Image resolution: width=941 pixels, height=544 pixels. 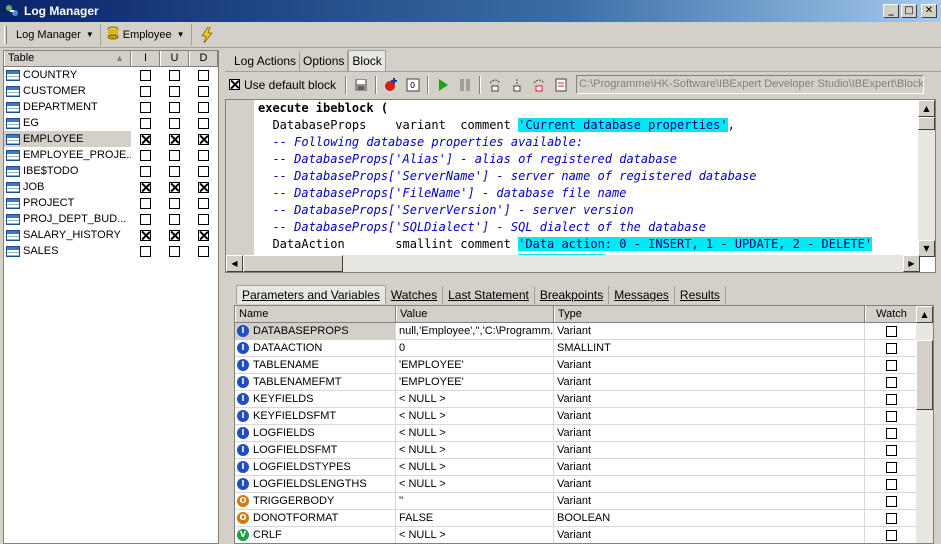 What do you see at coordinates (517, 85) in the screenshot?
I see `step-over-icon` at bounding box center [517, 85].